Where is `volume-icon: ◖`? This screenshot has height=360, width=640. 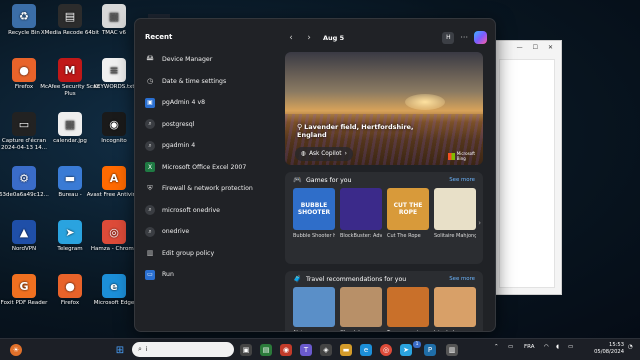 volume-icon: ◖ is located at coordinates (557, 347).